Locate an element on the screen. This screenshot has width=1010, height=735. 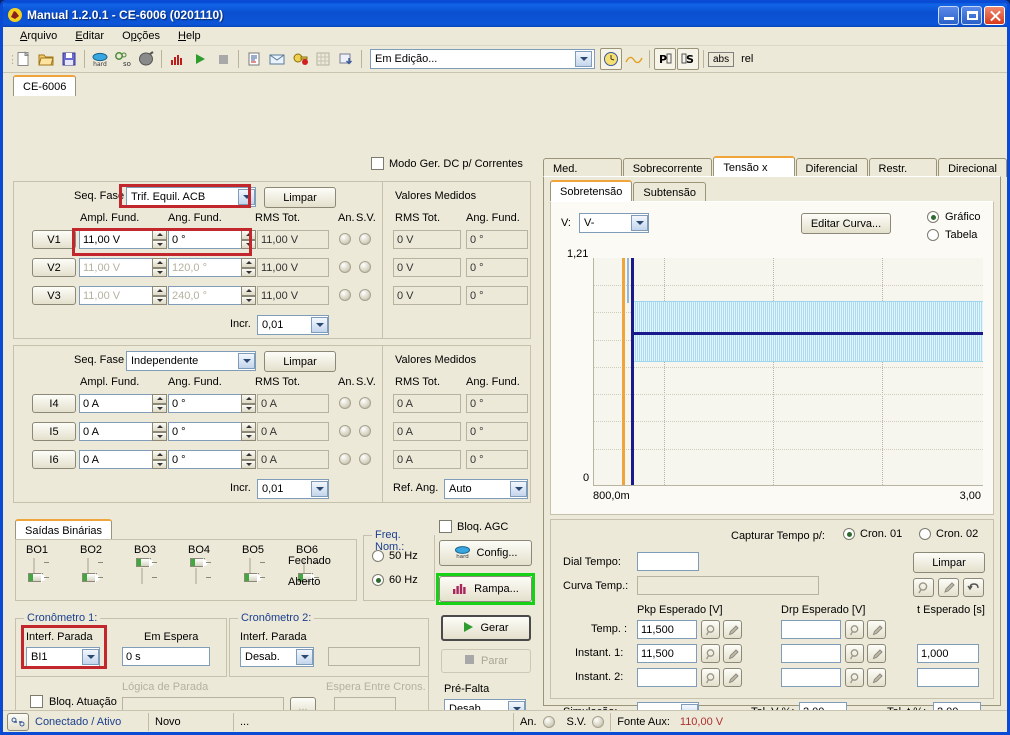
tab-restr-harm: Restr. Harm. is located at coordinates (903, 174).